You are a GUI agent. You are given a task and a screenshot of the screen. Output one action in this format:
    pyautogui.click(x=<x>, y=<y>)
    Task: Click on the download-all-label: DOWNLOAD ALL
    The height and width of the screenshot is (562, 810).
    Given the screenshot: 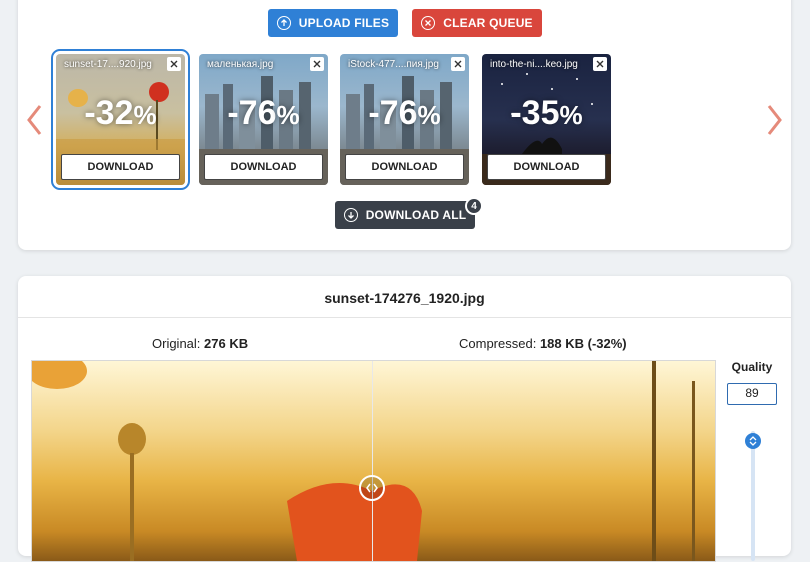 What is the action you would take?
    pyautogui.click(x=416, y=215)
    